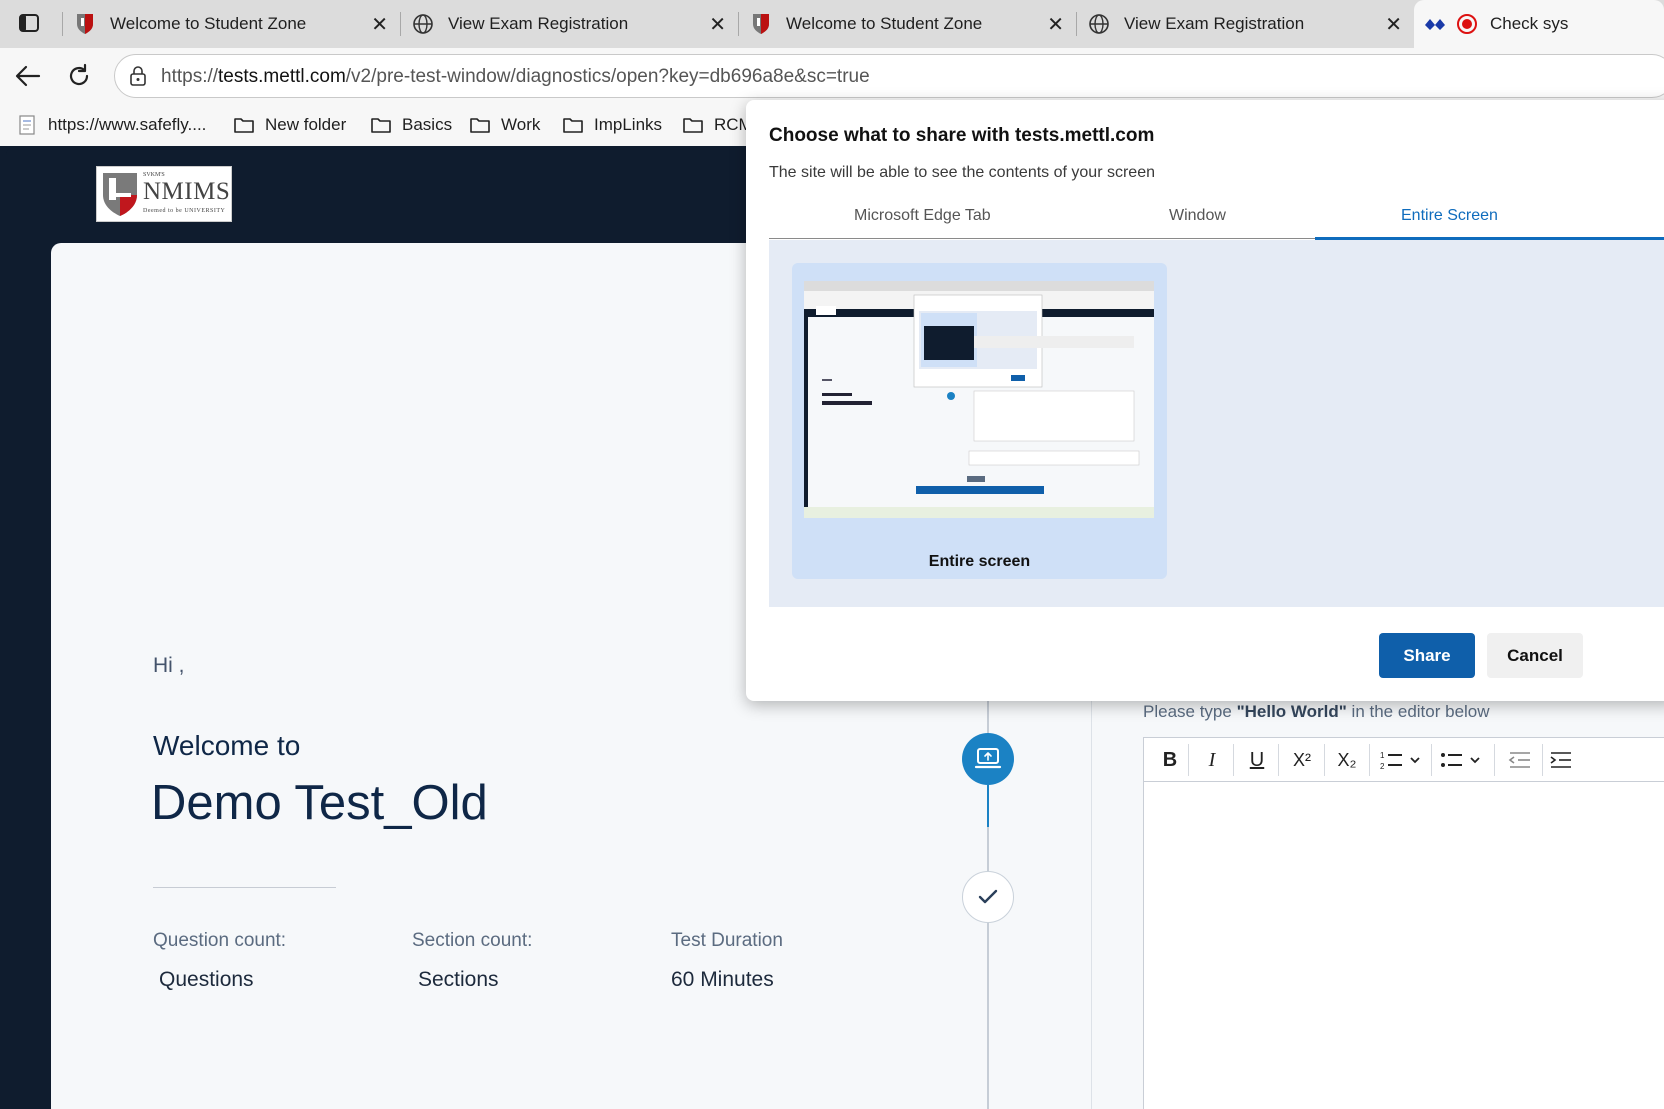  I want to click on tab-entire-screen: Entire Screen, so click(1449, 216).